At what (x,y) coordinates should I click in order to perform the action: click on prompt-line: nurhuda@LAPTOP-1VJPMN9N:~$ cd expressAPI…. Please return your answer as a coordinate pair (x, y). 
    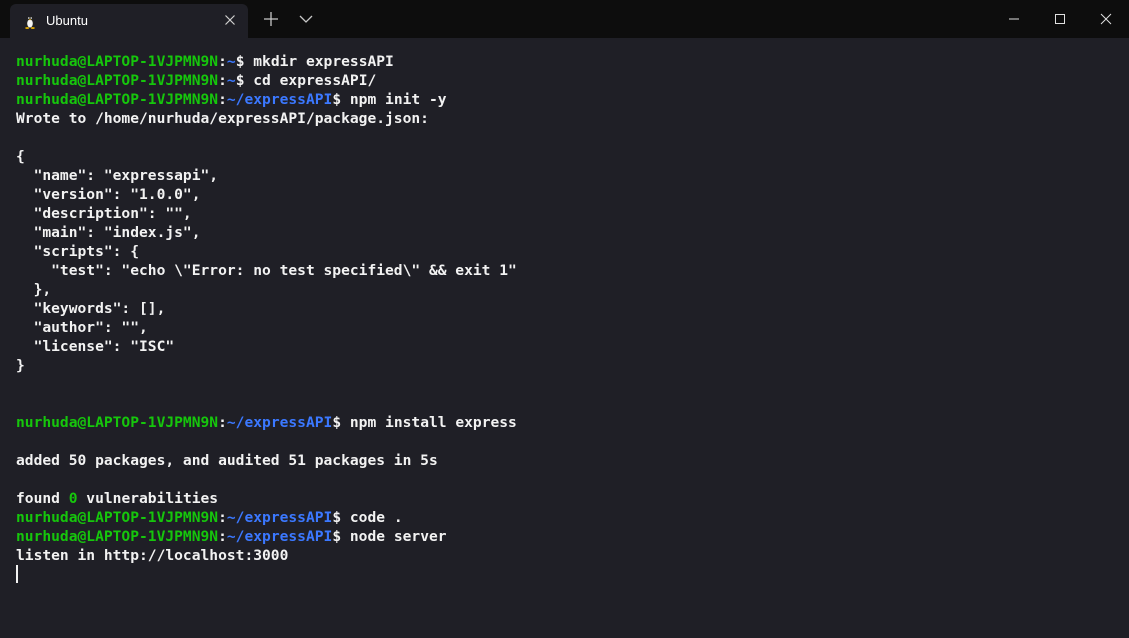
    Looking at the image, I should click on (266, 80).